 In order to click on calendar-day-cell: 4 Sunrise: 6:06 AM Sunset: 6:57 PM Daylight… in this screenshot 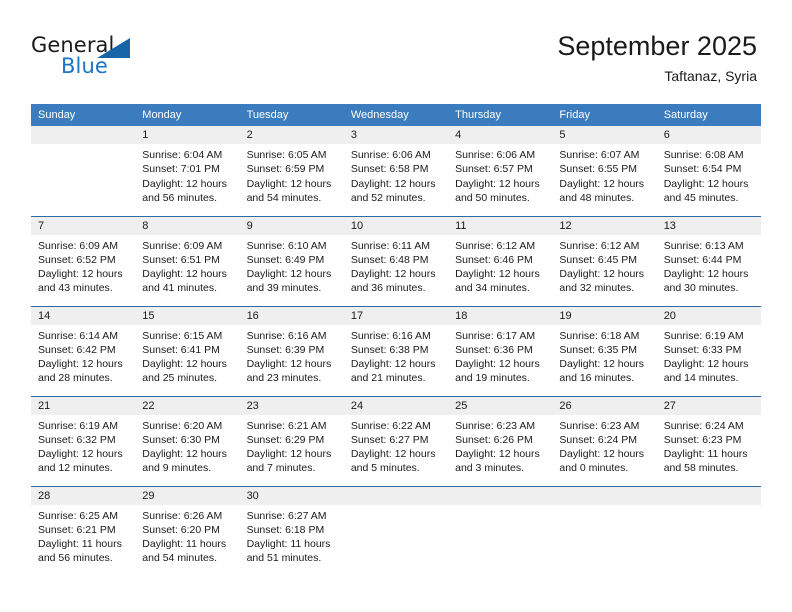, I will do `click(500, 171)`.